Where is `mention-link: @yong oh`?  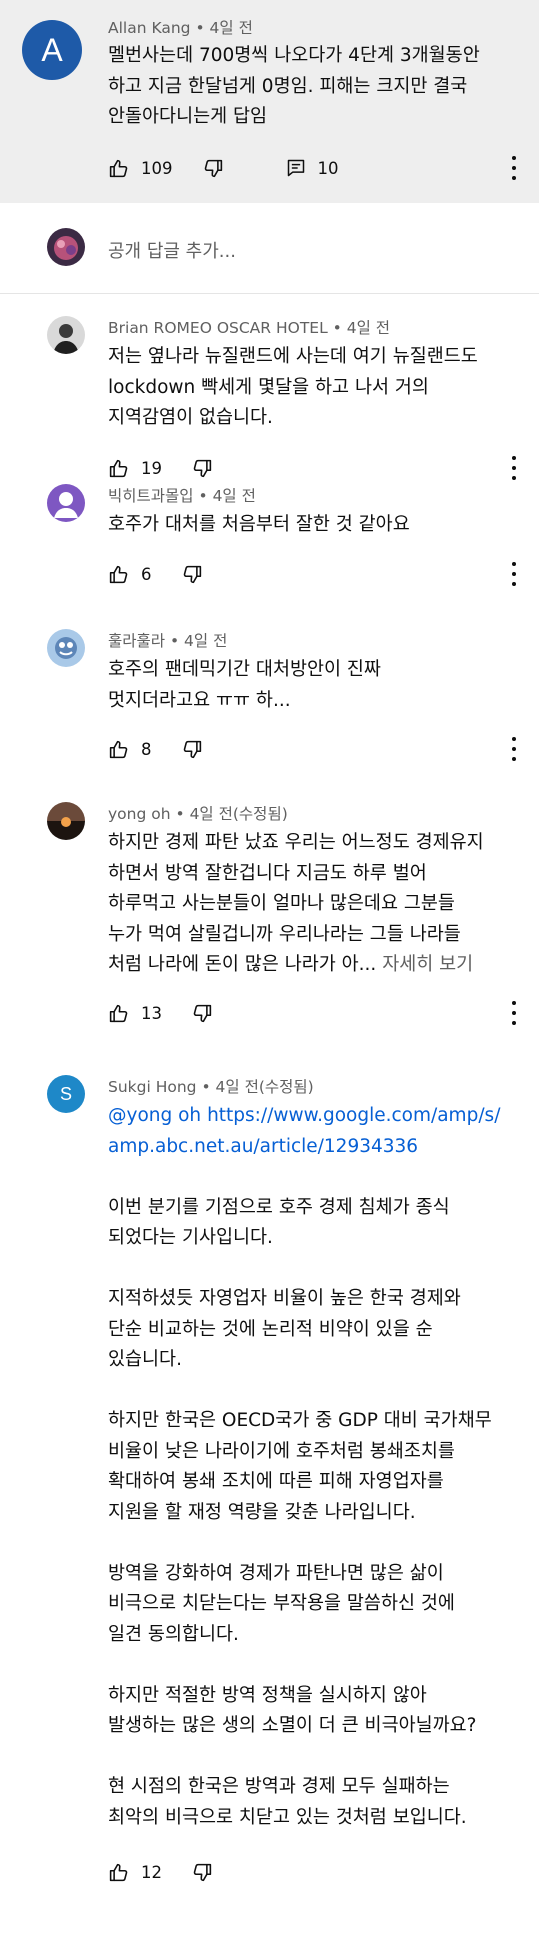
mention-link: @yong oh is located at coordinates (154, 1115).